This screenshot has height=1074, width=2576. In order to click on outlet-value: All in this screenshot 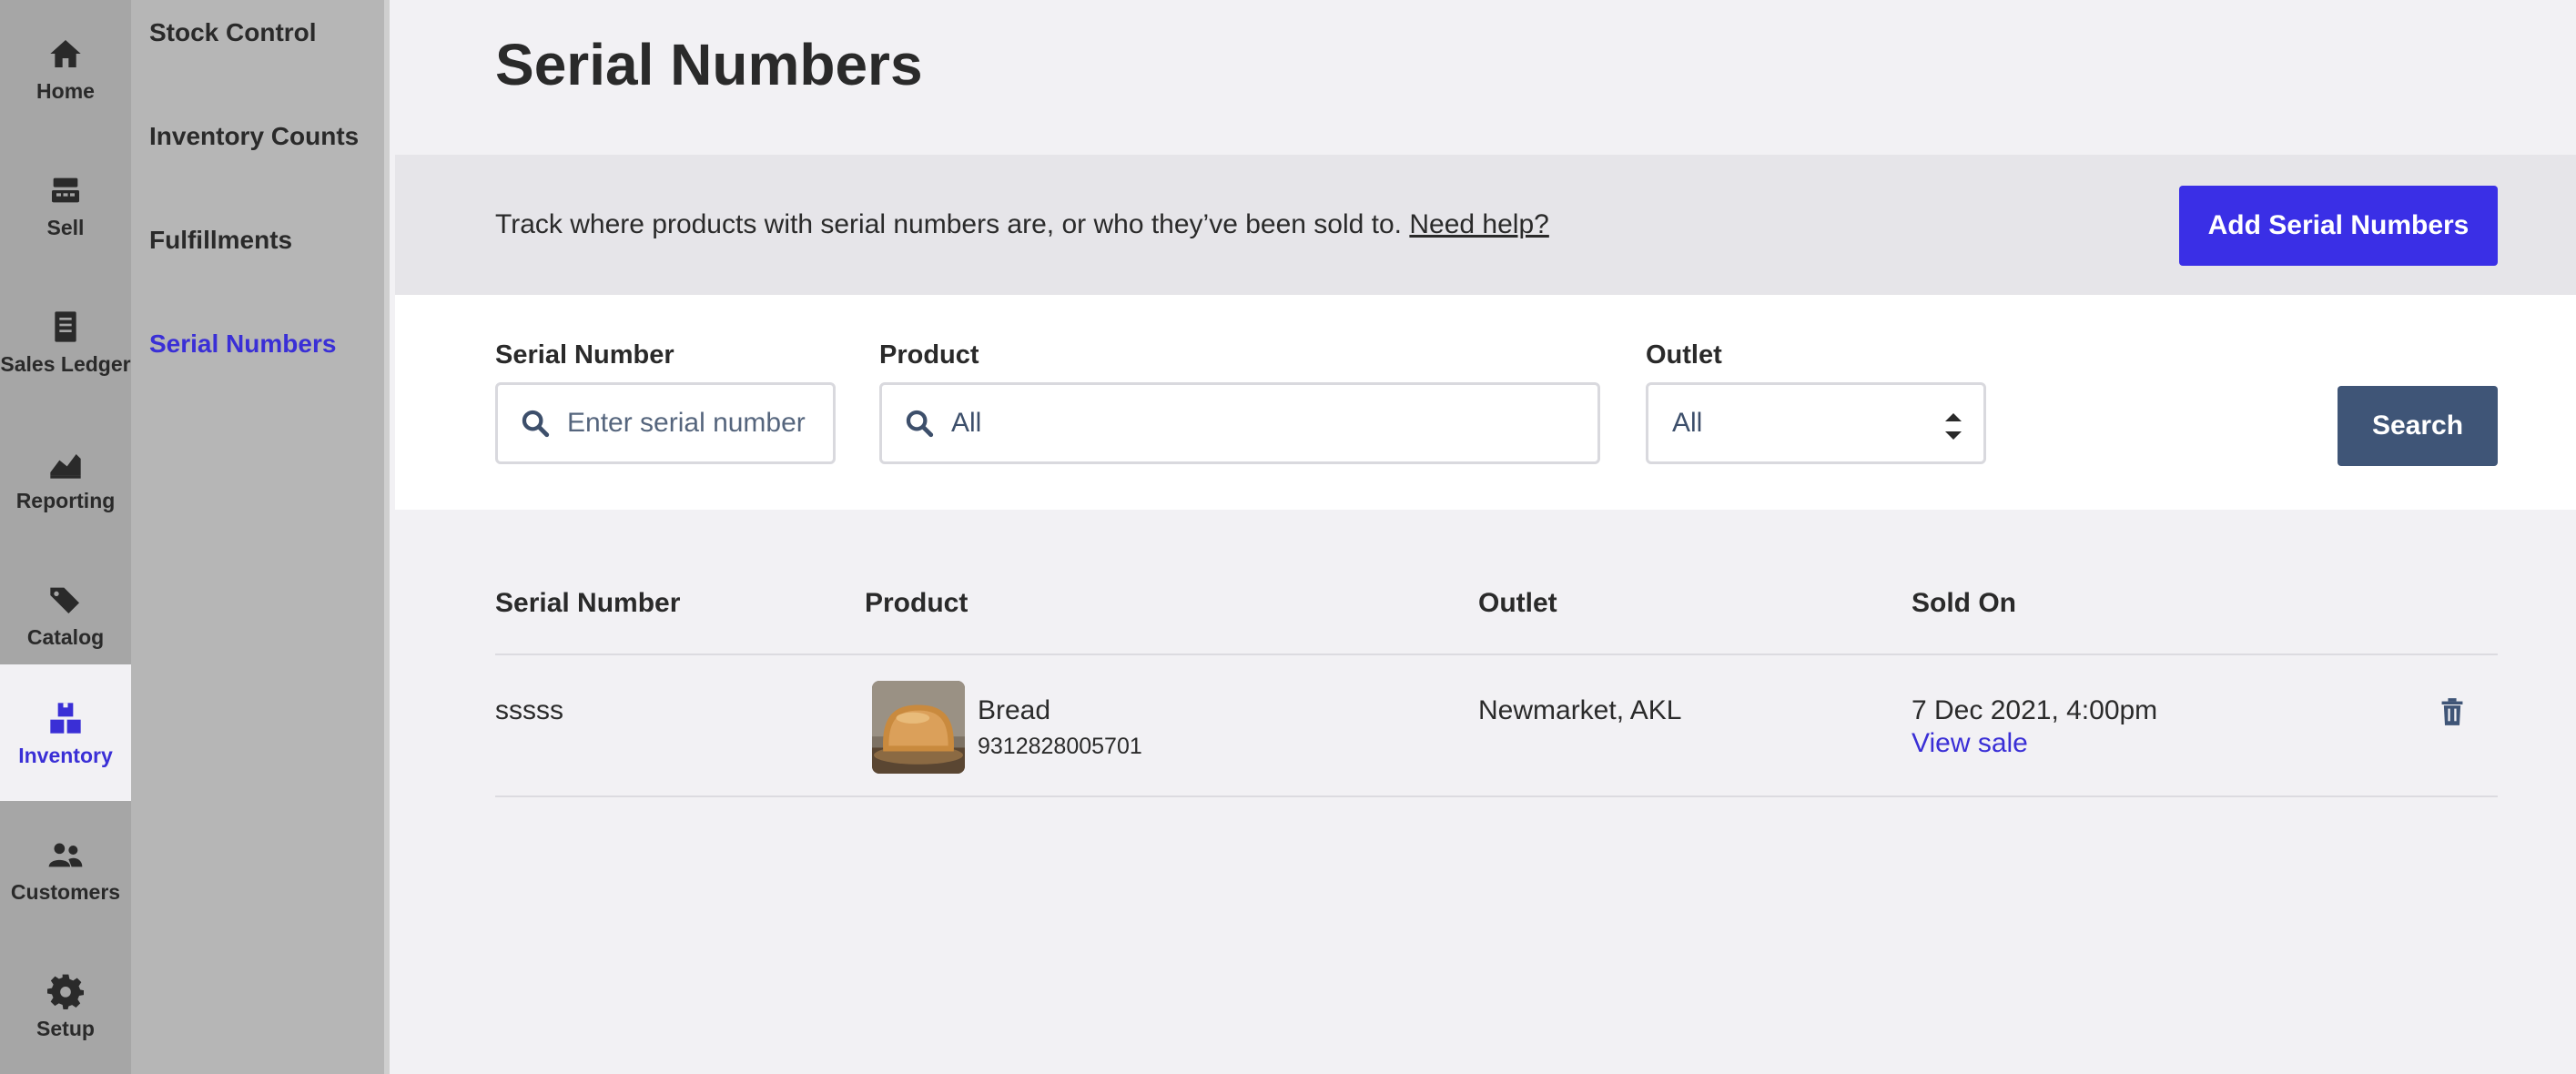, I will do `click(1687, 423)`.